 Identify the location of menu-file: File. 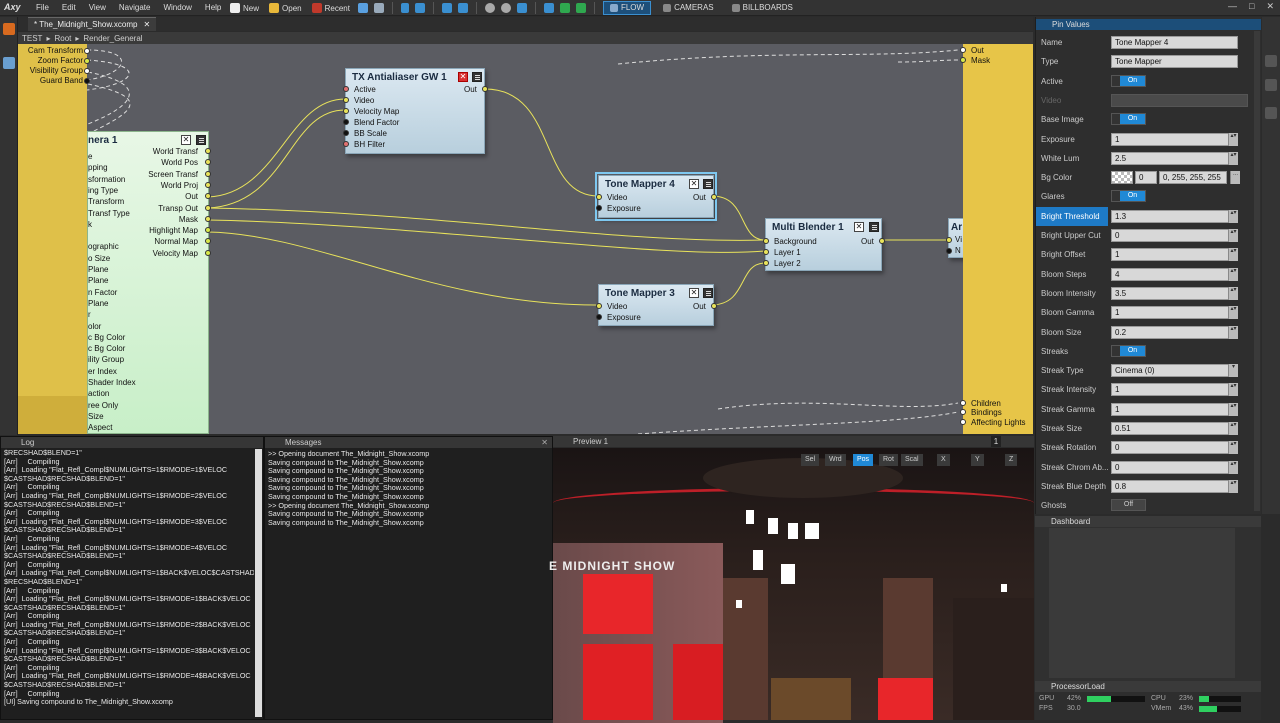
(42, 7).